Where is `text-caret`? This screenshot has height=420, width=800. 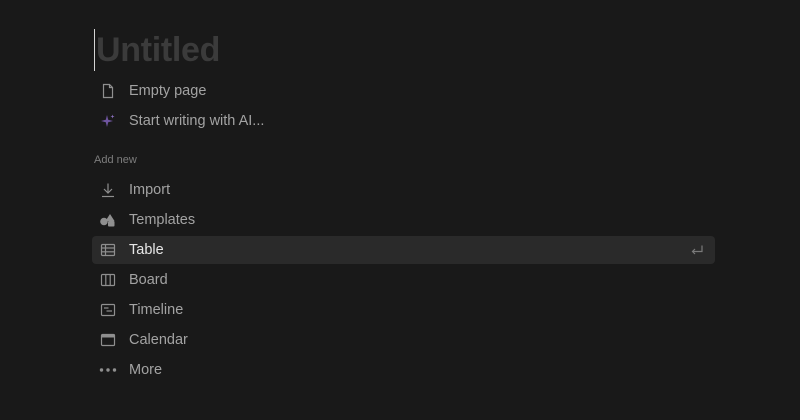 text-caret is located at coordinates (94, 50).